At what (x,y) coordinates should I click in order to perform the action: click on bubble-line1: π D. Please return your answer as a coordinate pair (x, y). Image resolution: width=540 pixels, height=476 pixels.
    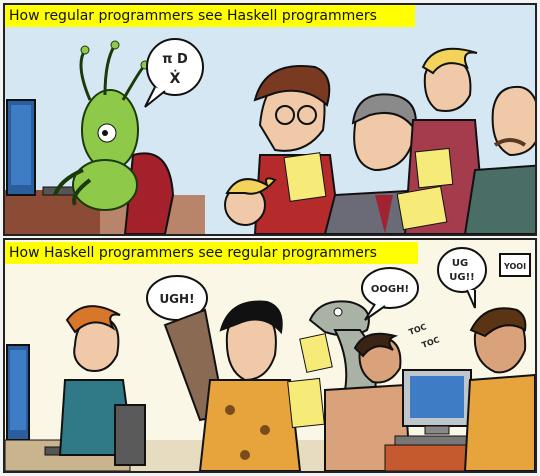
    Looking at the image, I should click on (175, 59).